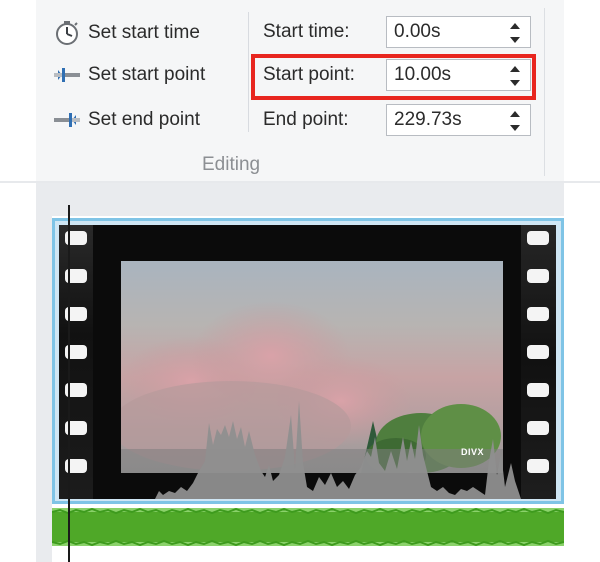 The height and width of the screenshot is (562, 600). What do you see at coordinates (248, 72) in the screenshot?
I see `group-divider` at bounding box center [248, 72].